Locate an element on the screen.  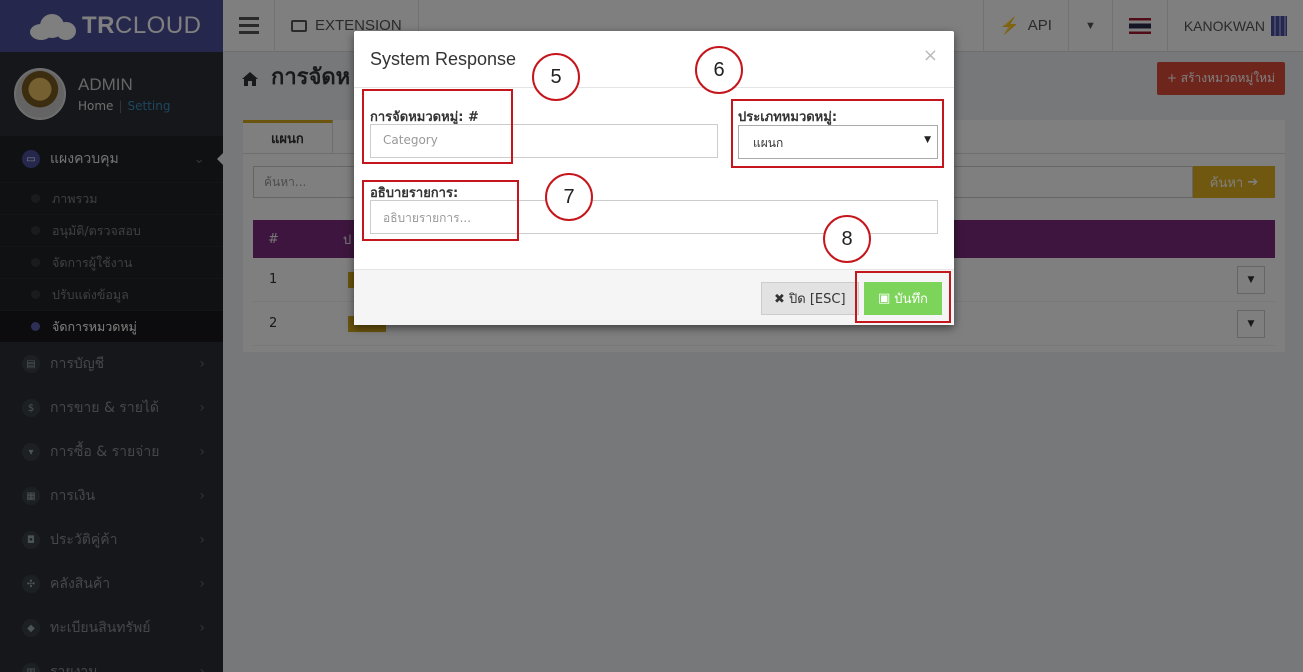
highlight-category is located at coordinates (437, 126).